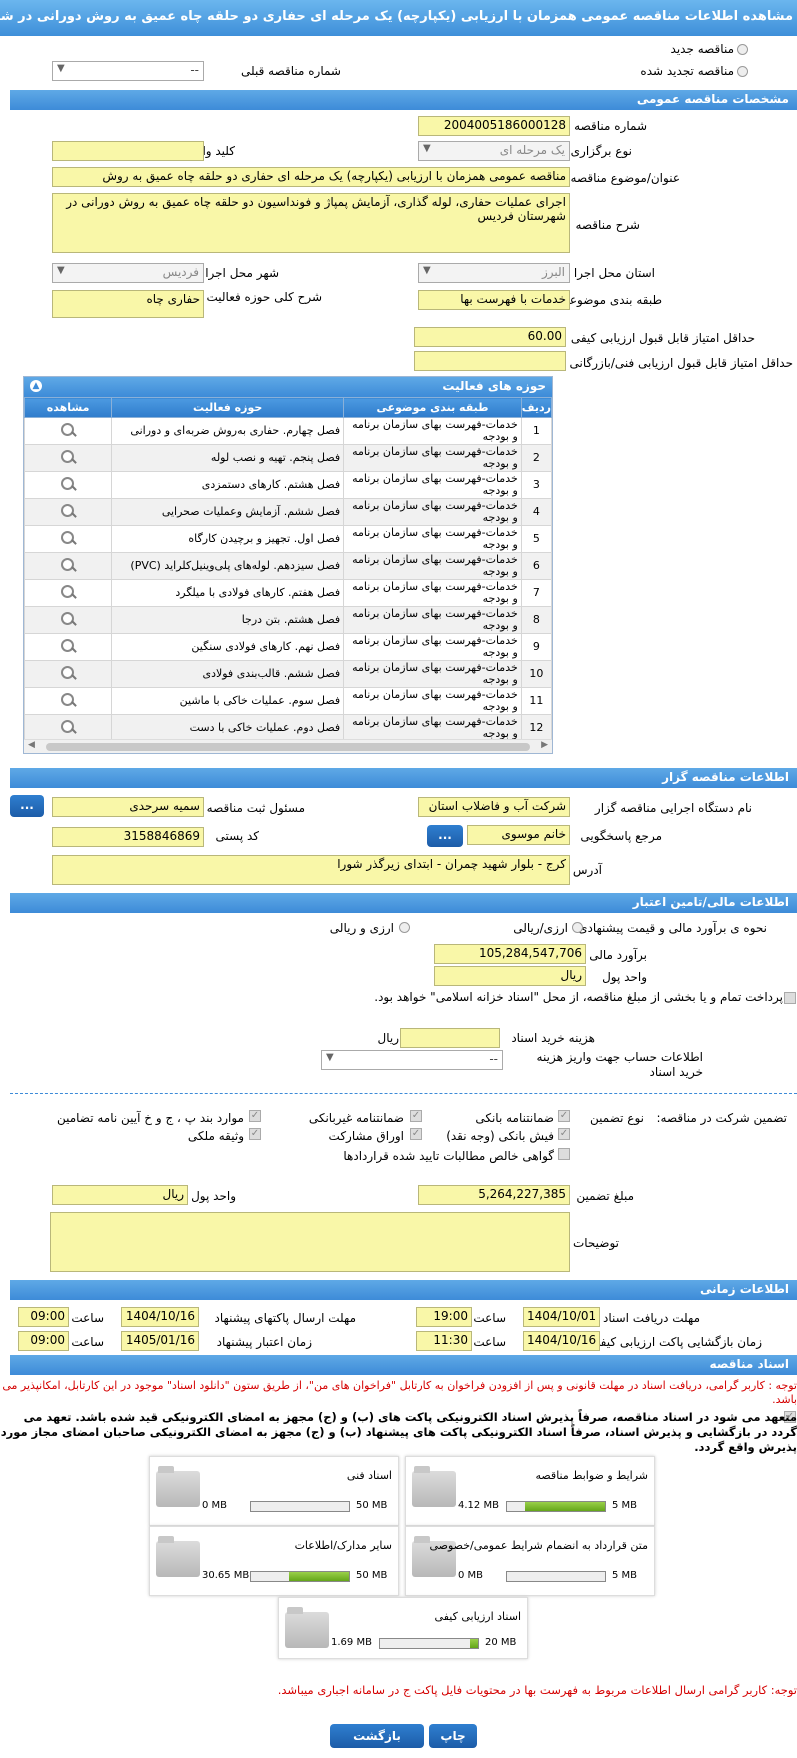  Describe the element at coordinates (403, 1365) in the screenshot. I see `documents-bar: اسناد مناقصه` at that location.